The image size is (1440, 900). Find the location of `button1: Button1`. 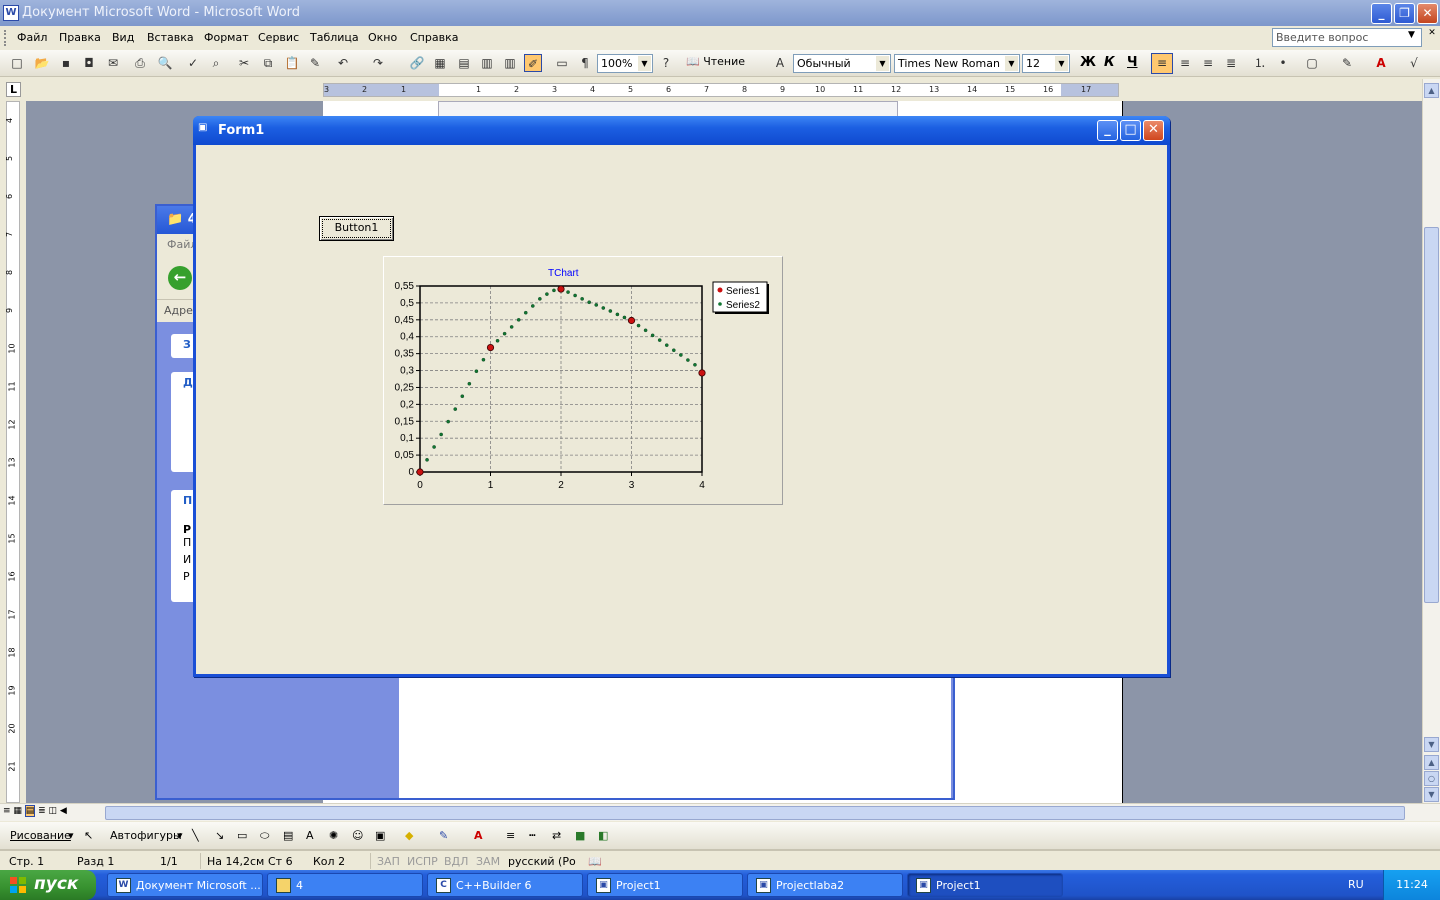

button1: Button1 is located at coordinates (356, 228).